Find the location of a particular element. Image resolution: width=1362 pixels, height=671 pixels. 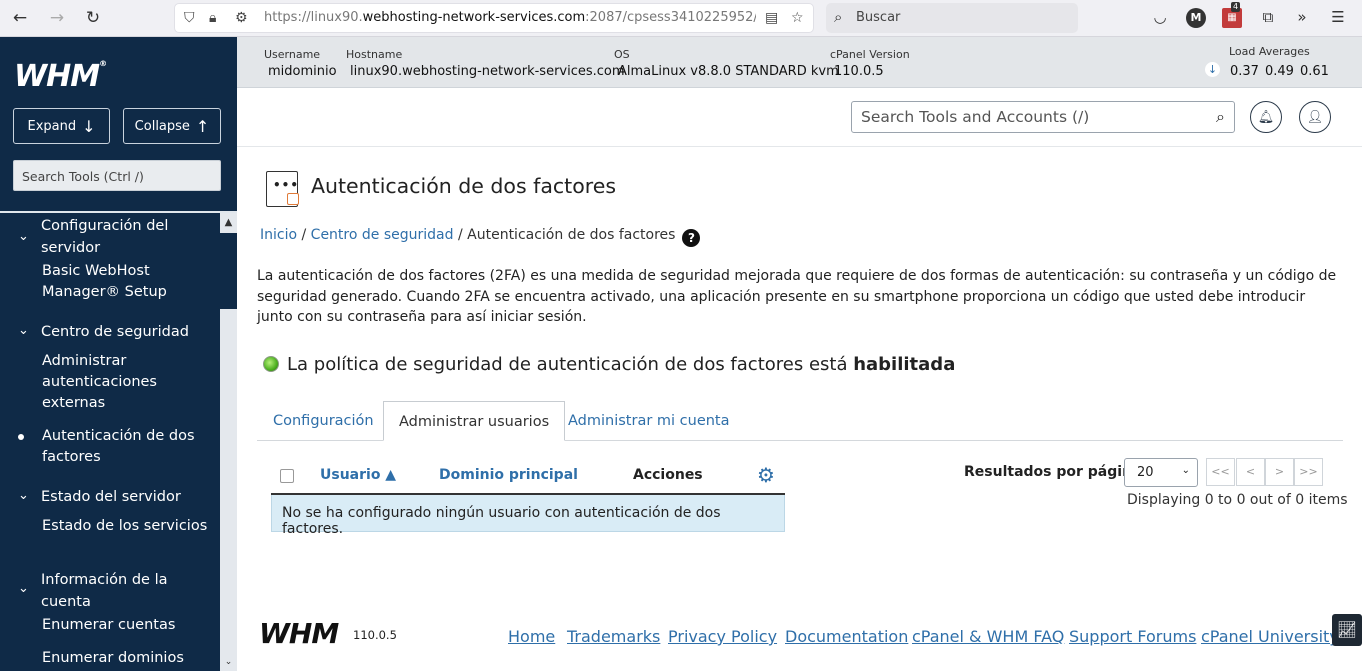

analytics-chart-icon: 📈︎ is located at coordinates (1347, 630).